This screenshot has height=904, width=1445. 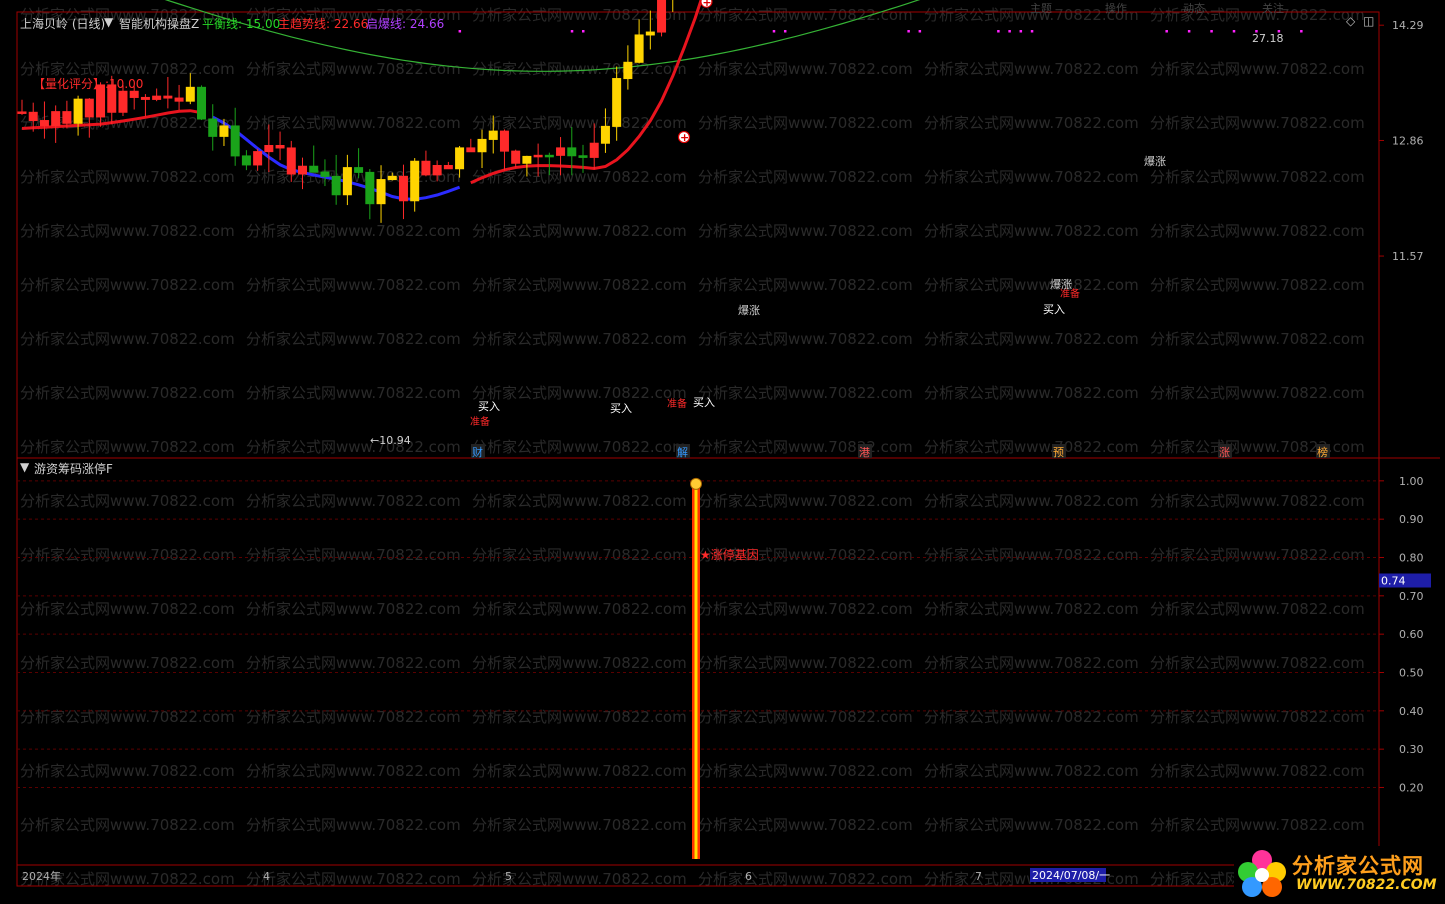 What do you see at coordinates (1322, 452) in the screenshot?
I see `event-badge: 榜` at bounding box center [1322, 452].